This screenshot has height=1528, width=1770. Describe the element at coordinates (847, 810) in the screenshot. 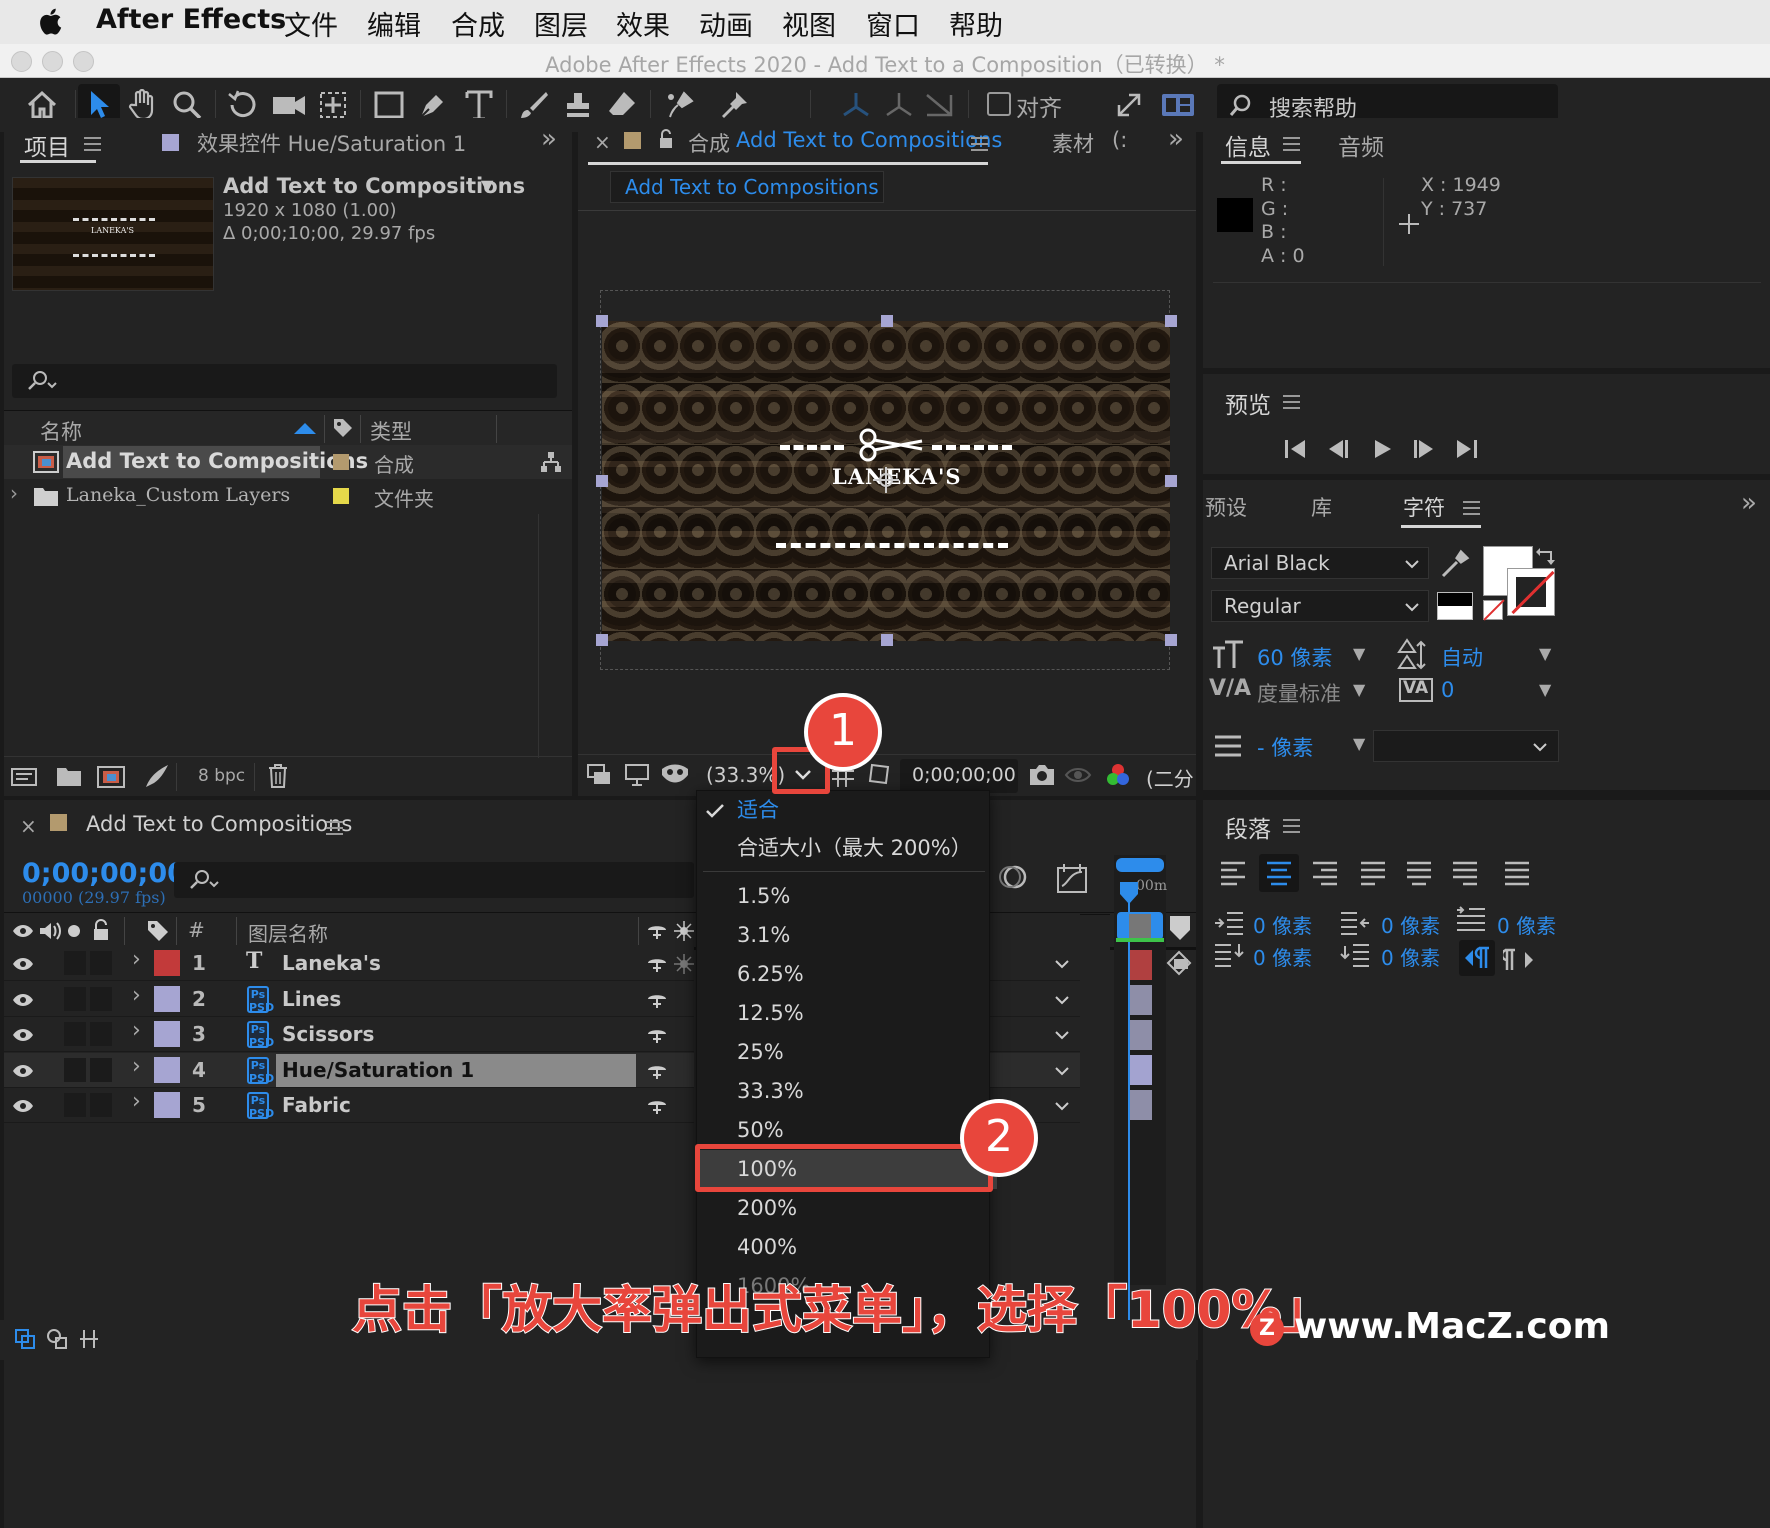

I see `menu-item-fit: 适合` at that location.